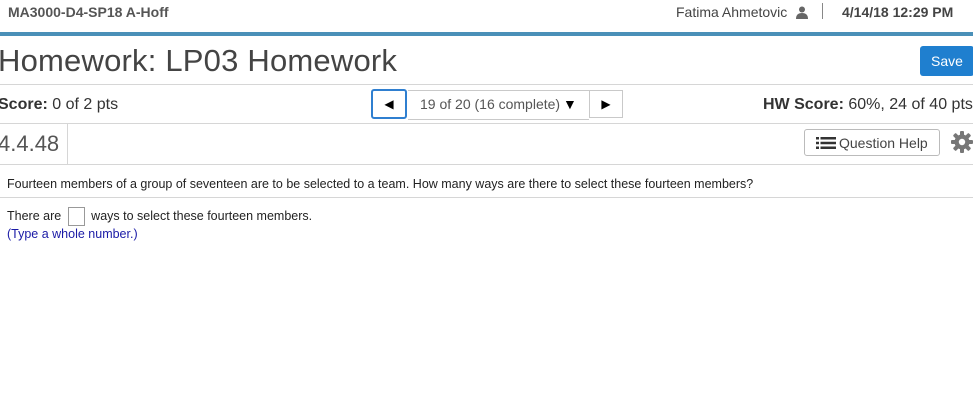 The width and height of the screenshot is (973, 420). I want to click on next-question-button: ▶, so click(606, 104).